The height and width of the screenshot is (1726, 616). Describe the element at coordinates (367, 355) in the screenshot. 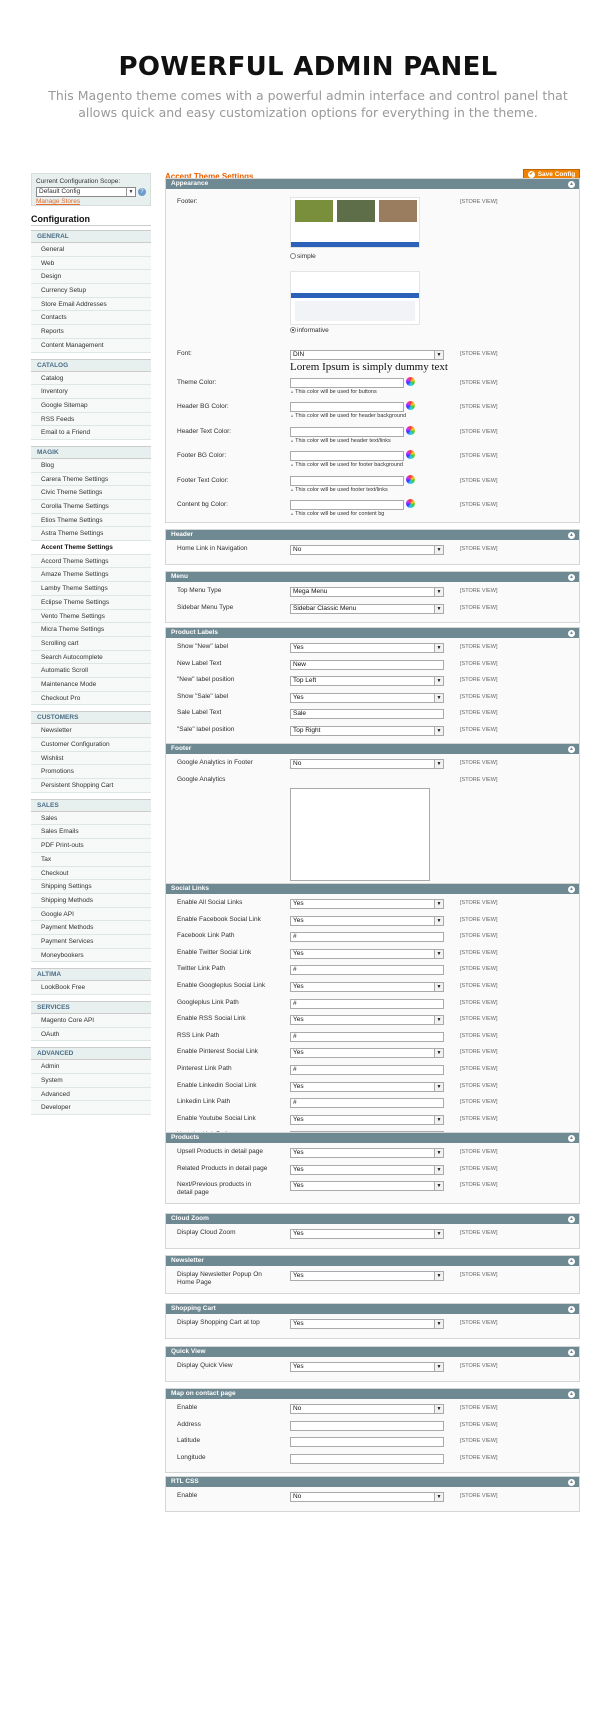

I see `font-select: DIN ▼` at that location.